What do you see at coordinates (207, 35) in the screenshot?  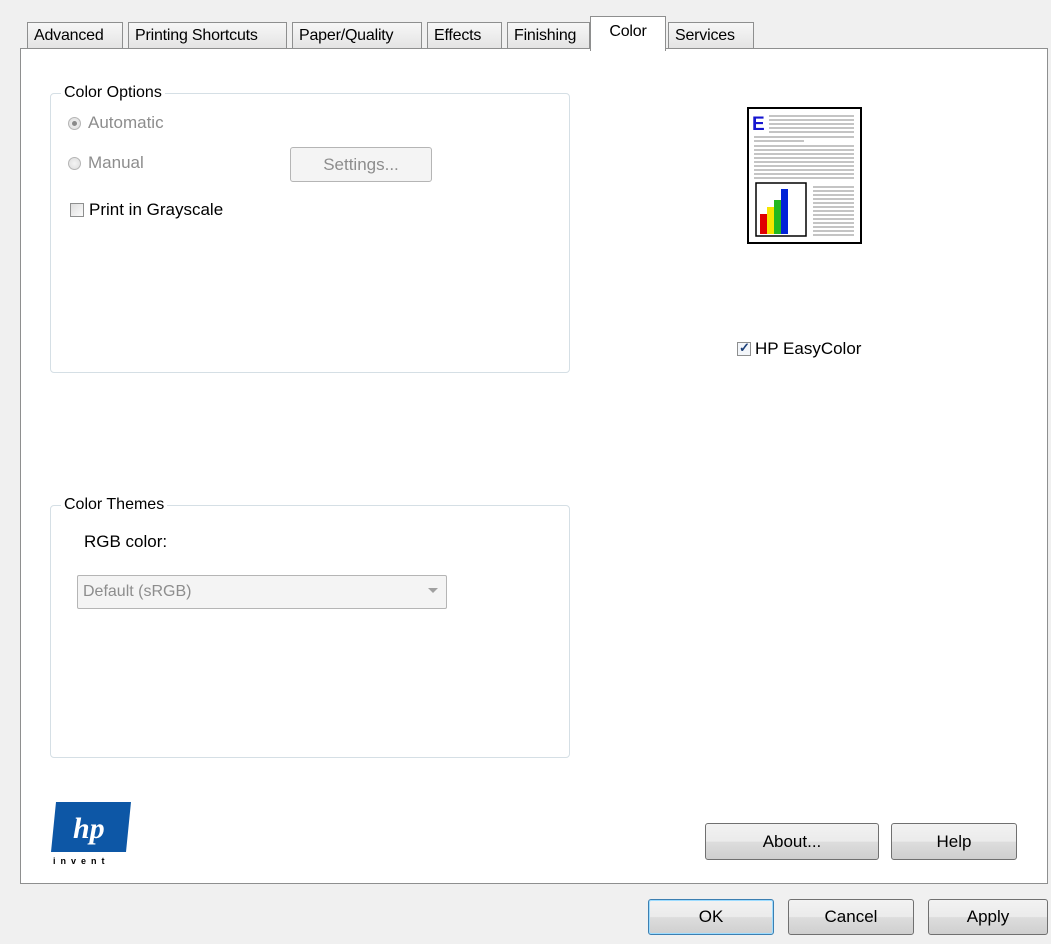 I see `tab-printing-shortcuts: Printing Shortcuts` at bounding box center [207, 35].